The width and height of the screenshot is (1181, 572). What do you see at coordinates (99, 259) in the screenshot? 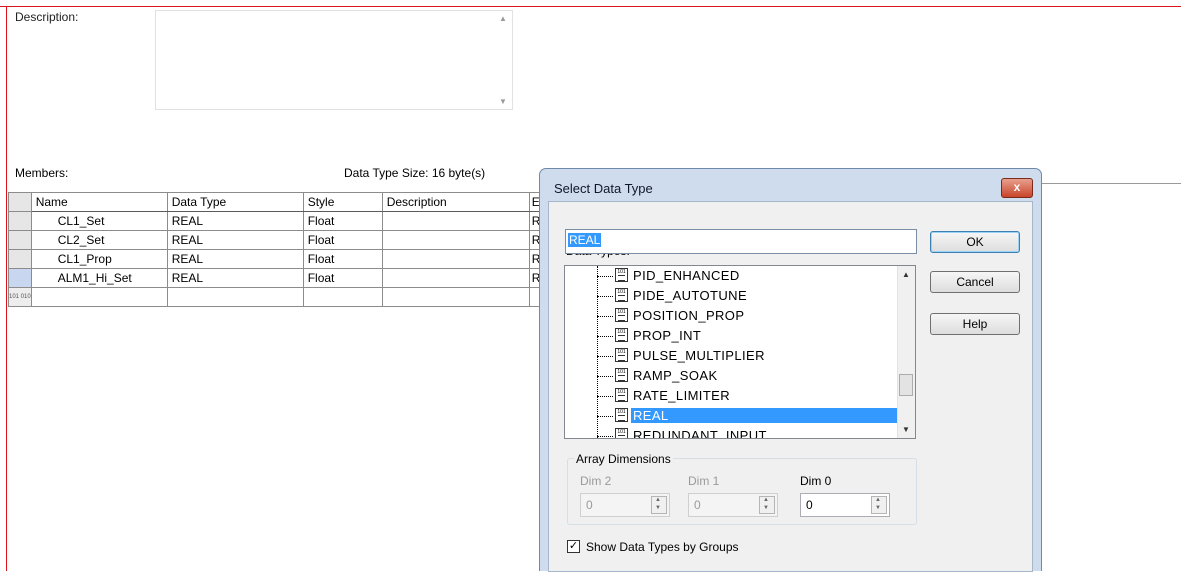
I see `member-name-cell: CL1_Prop` at bounding box center [99, 259].